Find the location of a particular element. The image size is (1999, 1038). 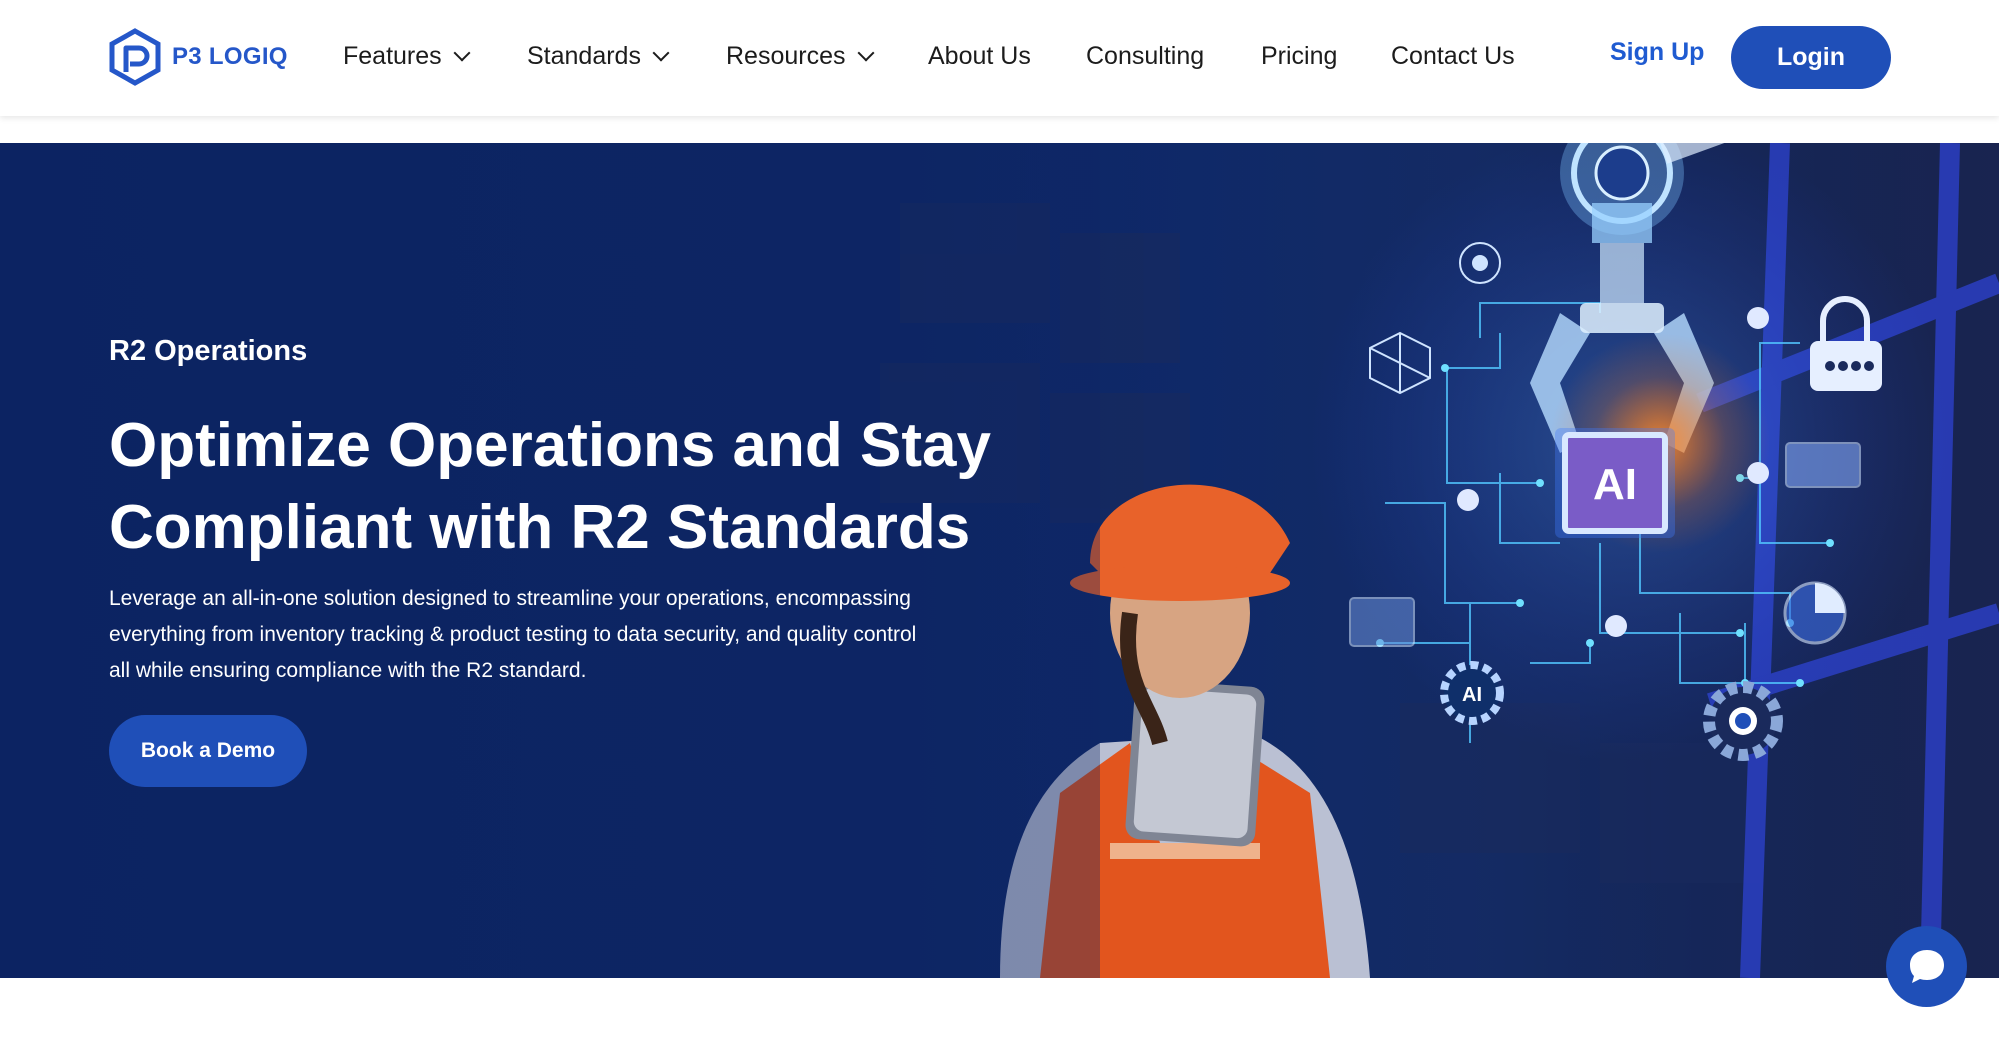

nav-pricing: Pricing is located at coordinates (1299, 56).